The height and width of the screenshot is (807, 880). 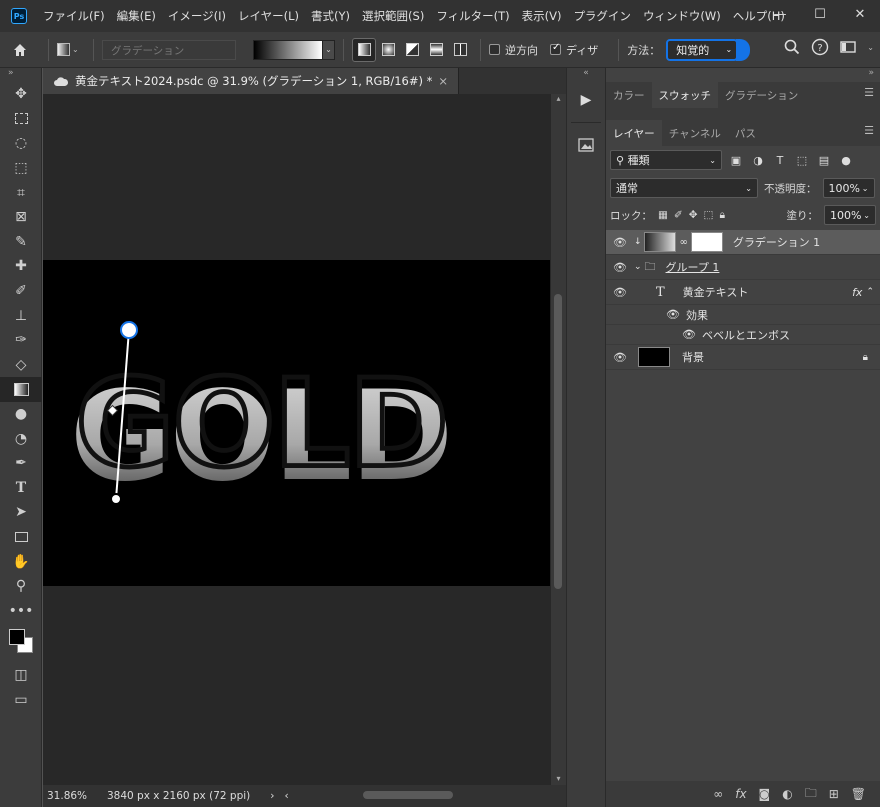 I want to click on eyedropper-tool-icon: ✎, so click(x=21, y=242).